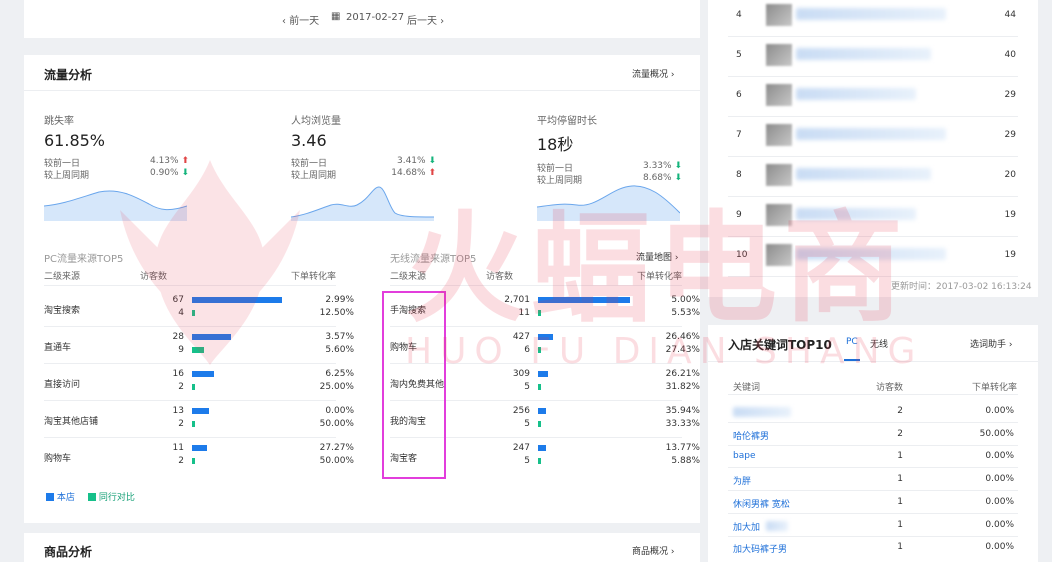  What do you see at coordinates (1010, 95) in the screenshot?
I see `rank-value: 29` at bounding box center [1010, 95].